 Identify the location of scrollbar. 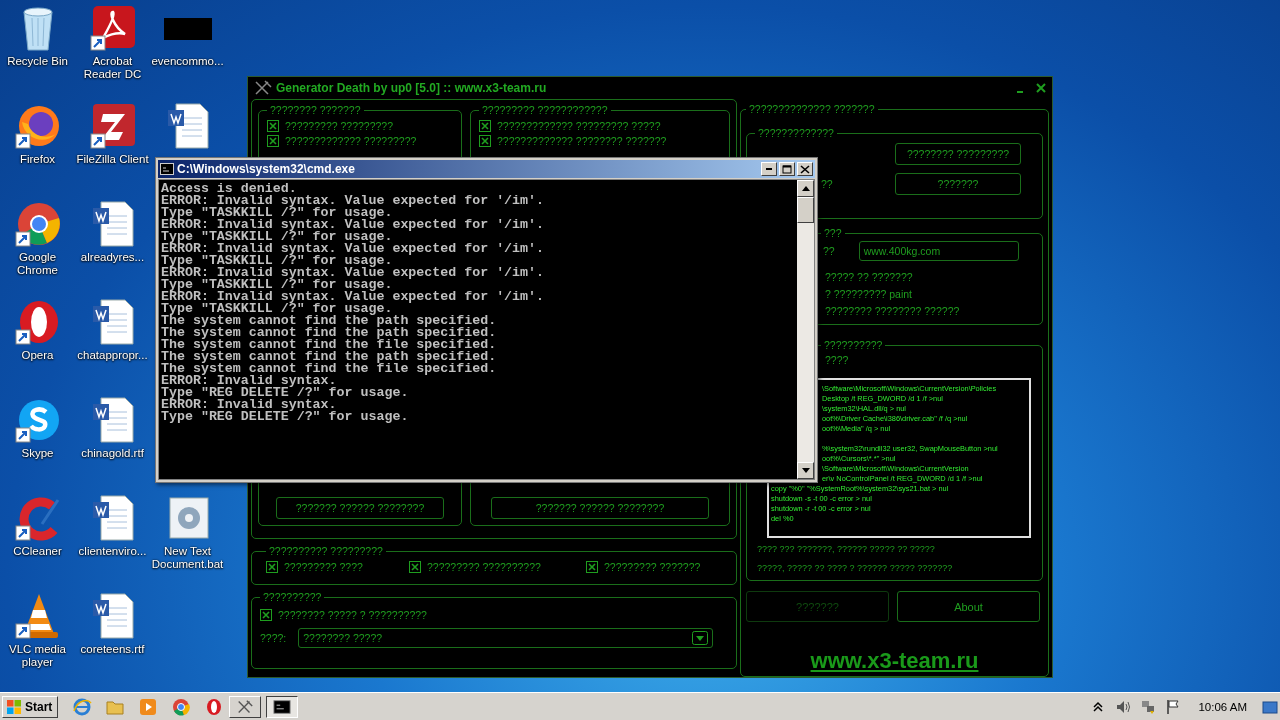
(805, 329).